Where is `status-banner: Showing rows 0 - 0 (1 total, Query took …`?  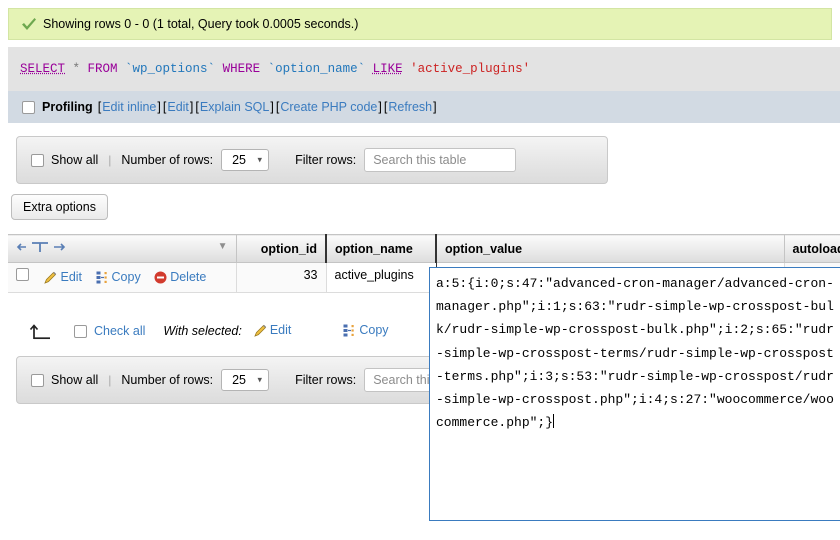
status-banner: Showing rows 0 - 0 (1 total, Query took … is located at coordinates (420, 24).